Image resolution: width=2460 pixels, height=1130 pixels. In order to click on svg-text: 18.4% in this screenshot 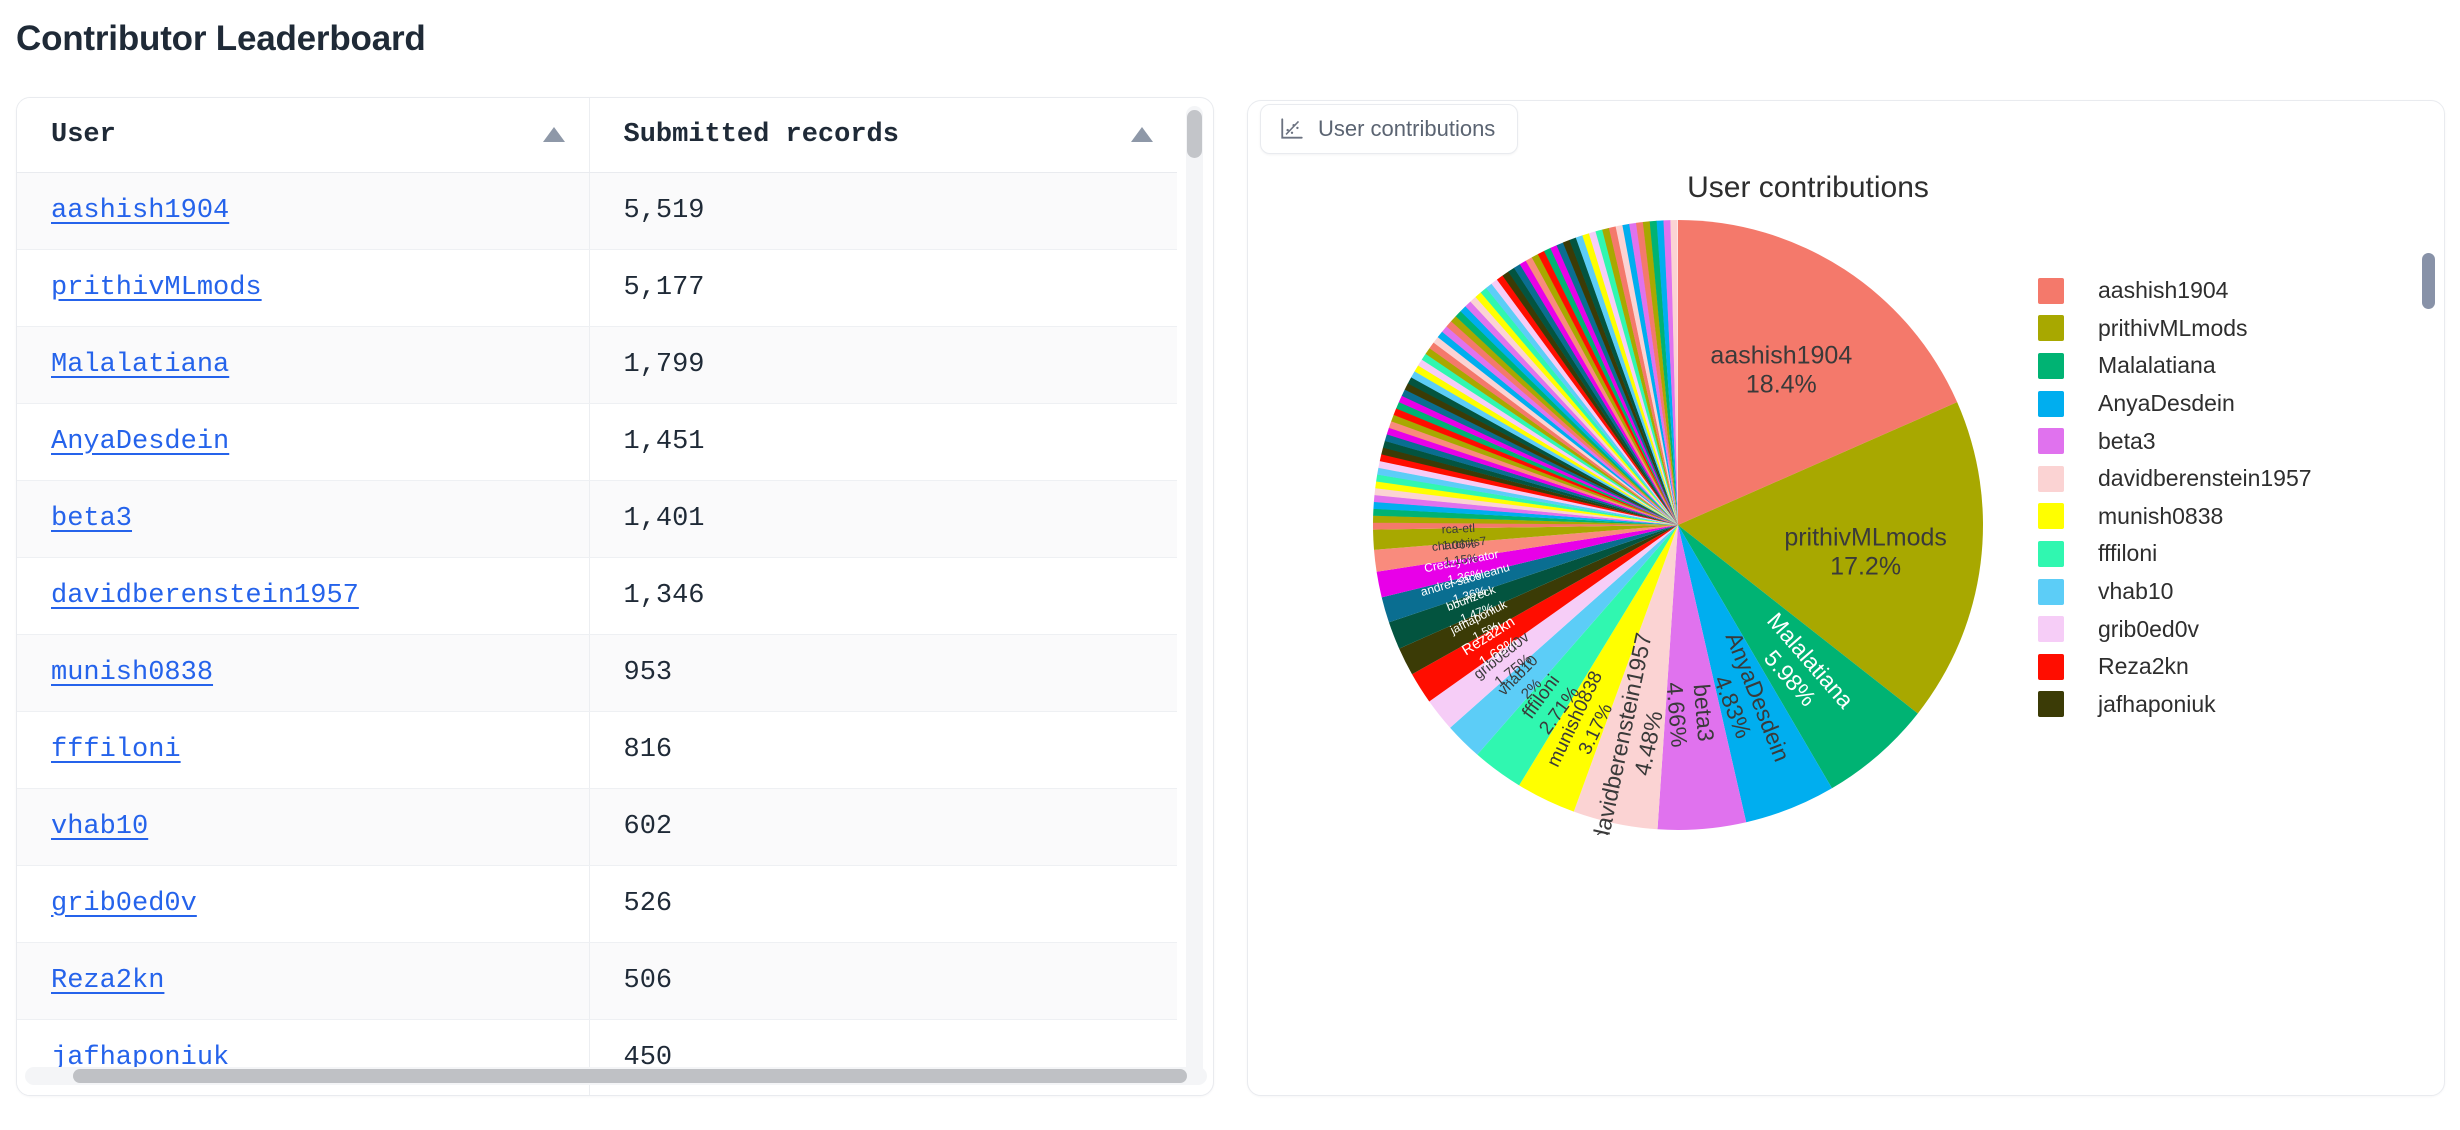, I will do `click(1781, 385)`.